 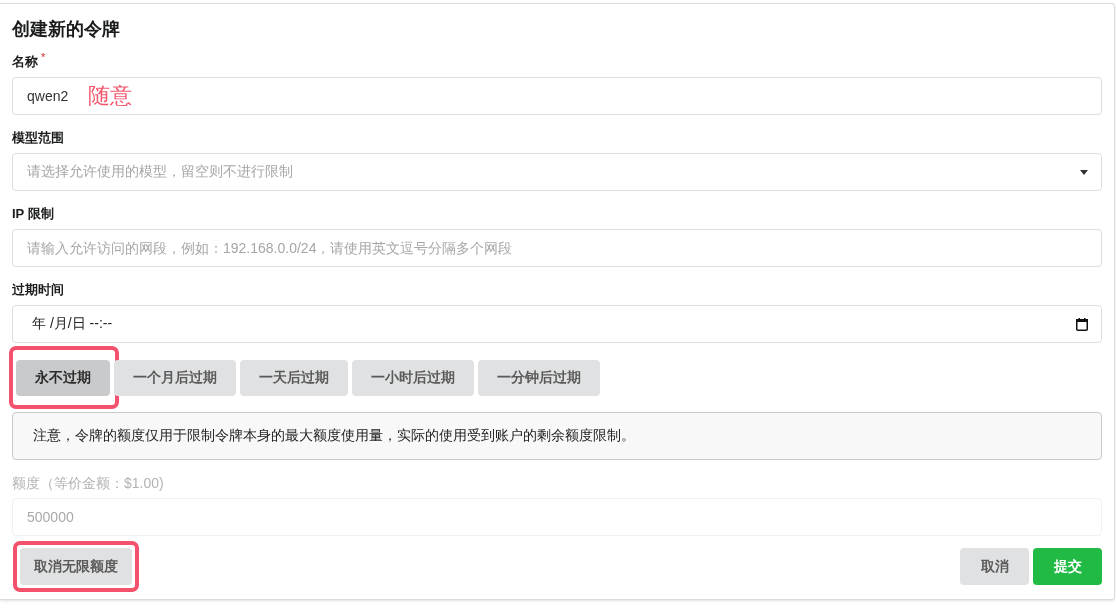 What do you see at coordinates (294, 378) in the screenshot?
I see `expiry-preset-button: 一天后过期` at bounding box center [294, 378].